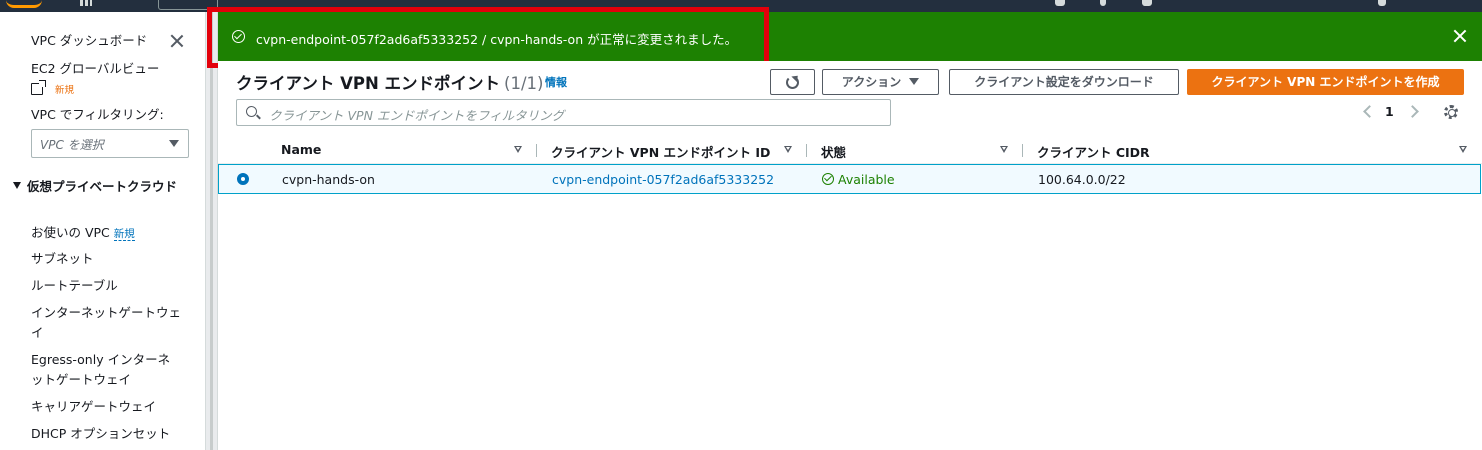  Describe the element at coordinates (72, 145) in the screenshot. I see `vpc-select-placeholder: VPC を選択` at that location.